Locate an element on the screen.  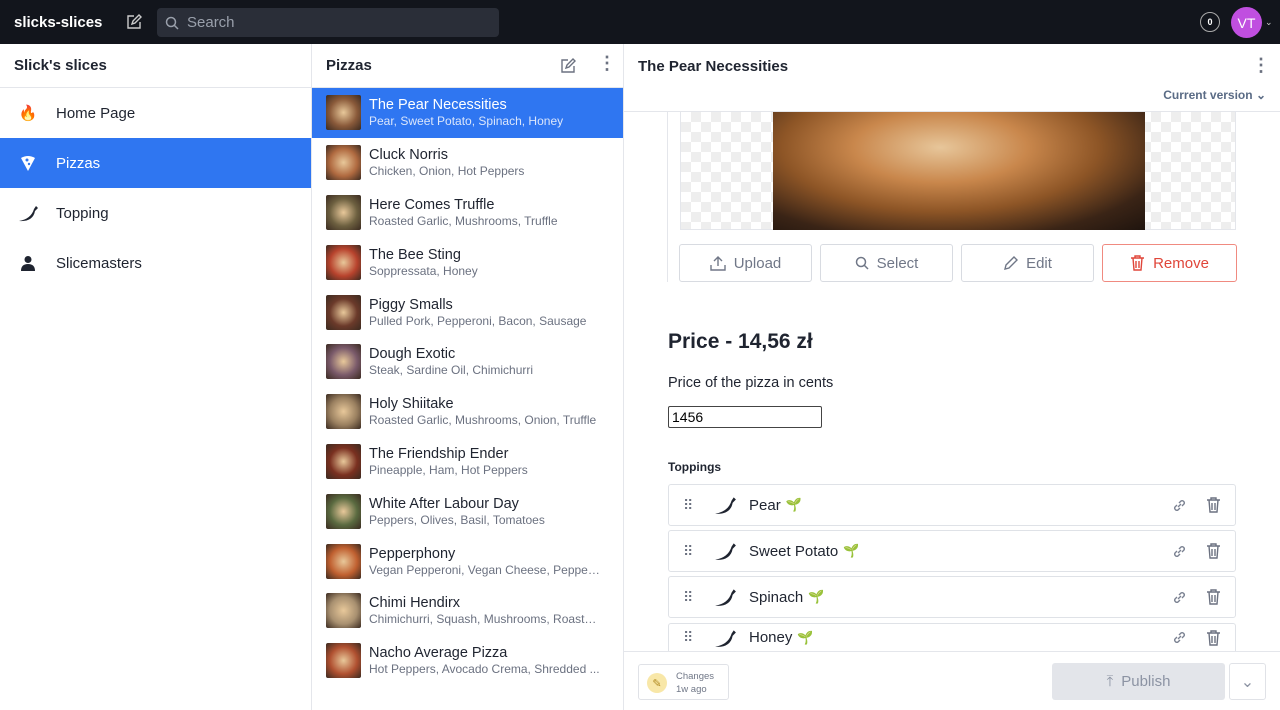
toppings-label: Toppings is located at coordinates (695, 467).